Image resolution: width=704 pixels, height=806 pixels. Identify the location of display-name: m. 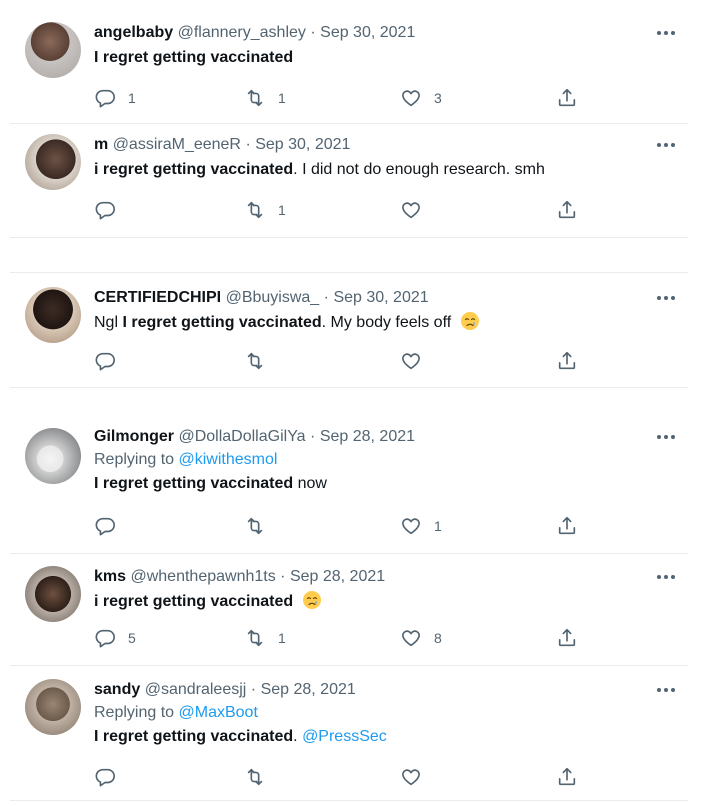
(101, 144).